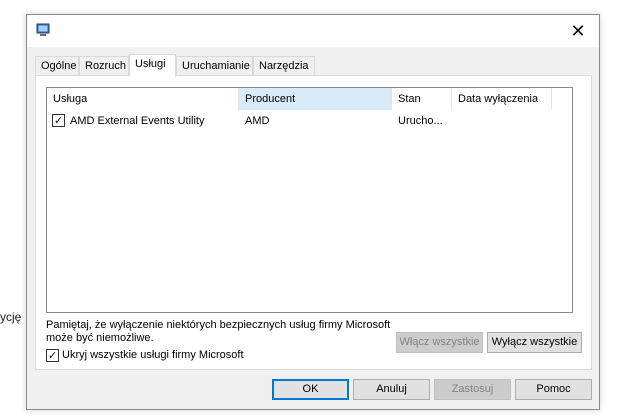  Describe the element at coordinates (214, 66) in the screenshot. I see `tab-uruchamianie: Uruchamianie` at that location.